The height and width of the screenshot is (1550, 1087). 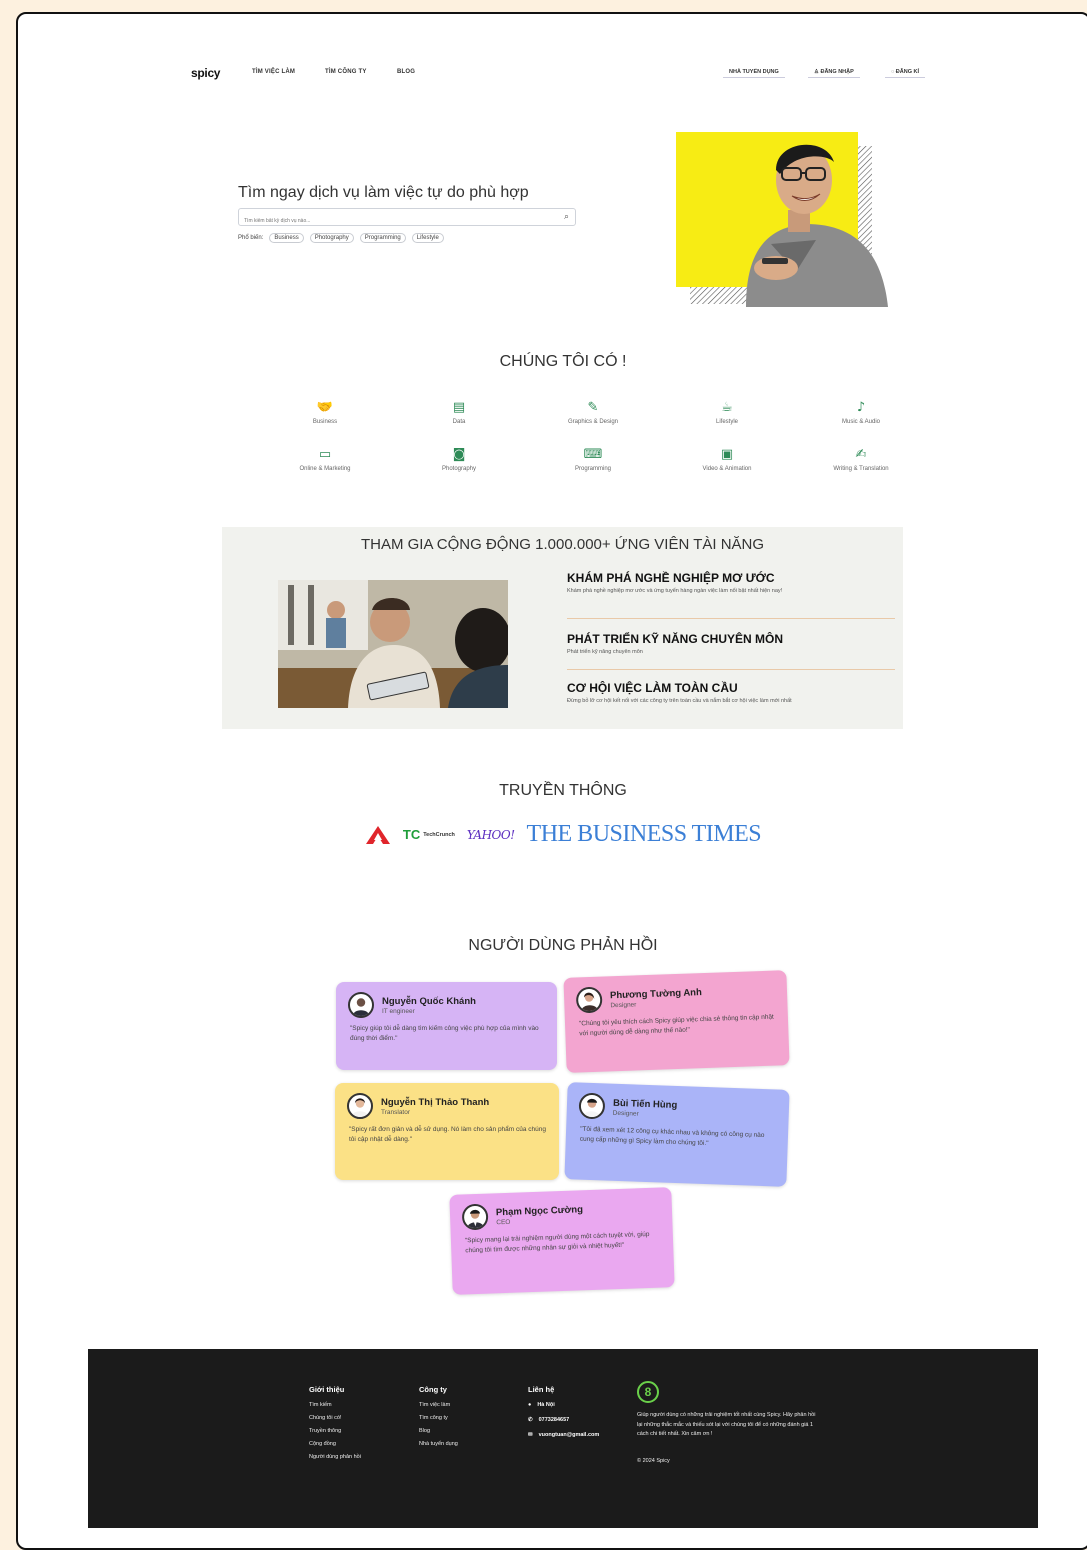 I want to click on testimonial-role: IT engineer, so click(x=398, y=1011).